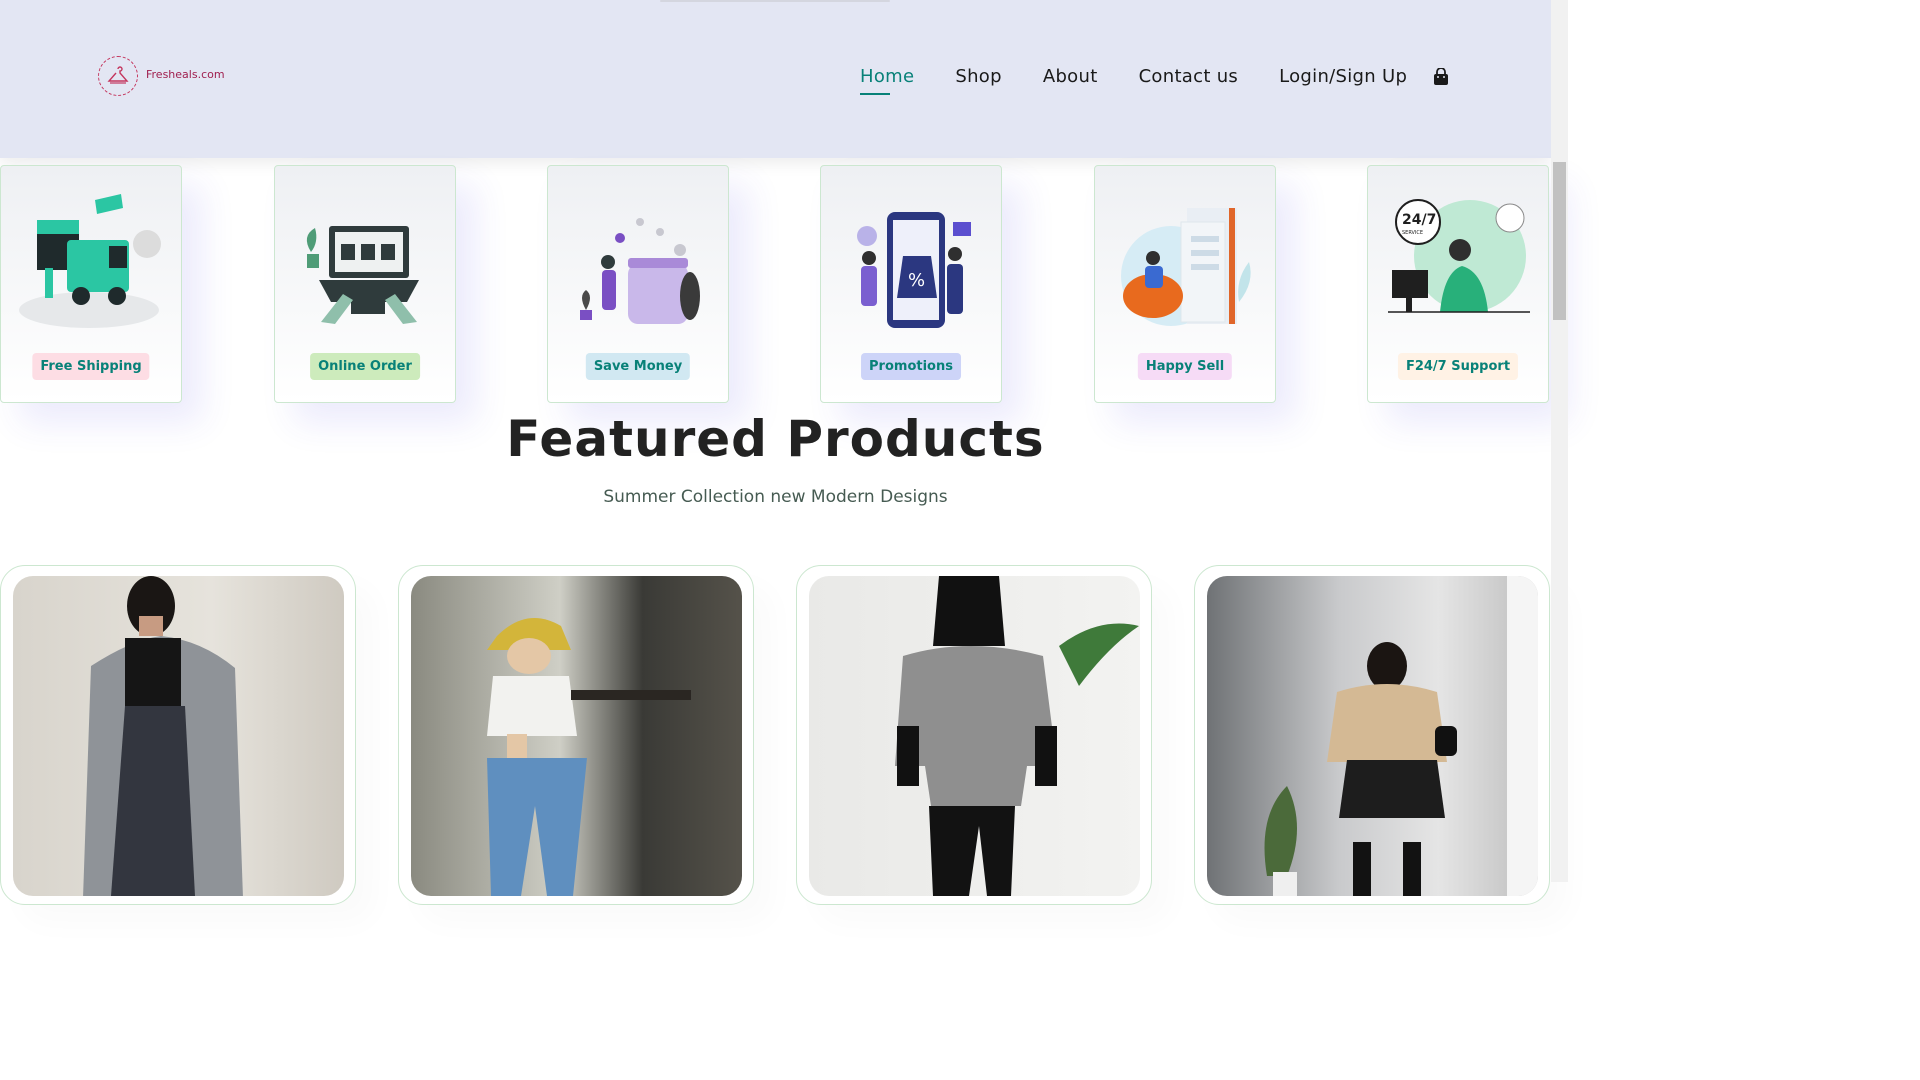  Describe the element at coordinates (365, 366) in the screenshot. I see `feature-label: Online Order` at that location.